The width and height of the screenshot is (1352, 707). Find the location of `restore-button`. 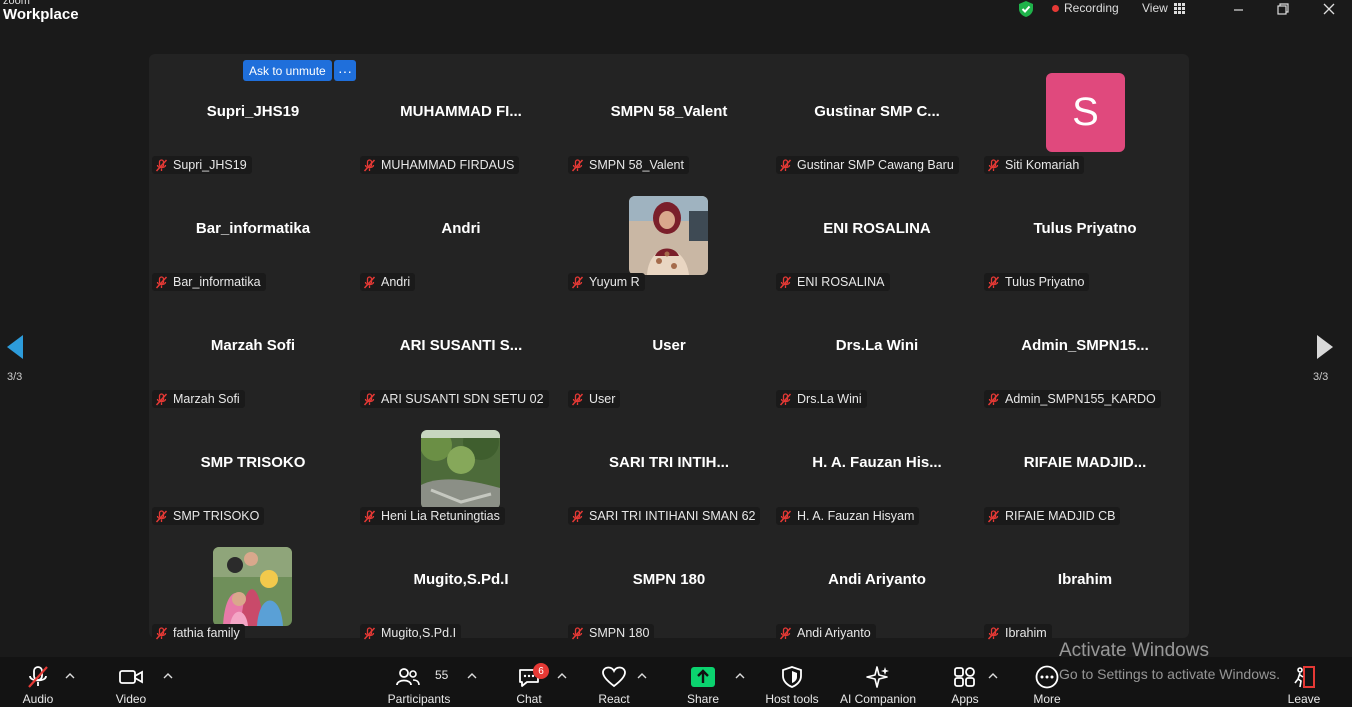

restore-button is located at coordinates (1283, 9).